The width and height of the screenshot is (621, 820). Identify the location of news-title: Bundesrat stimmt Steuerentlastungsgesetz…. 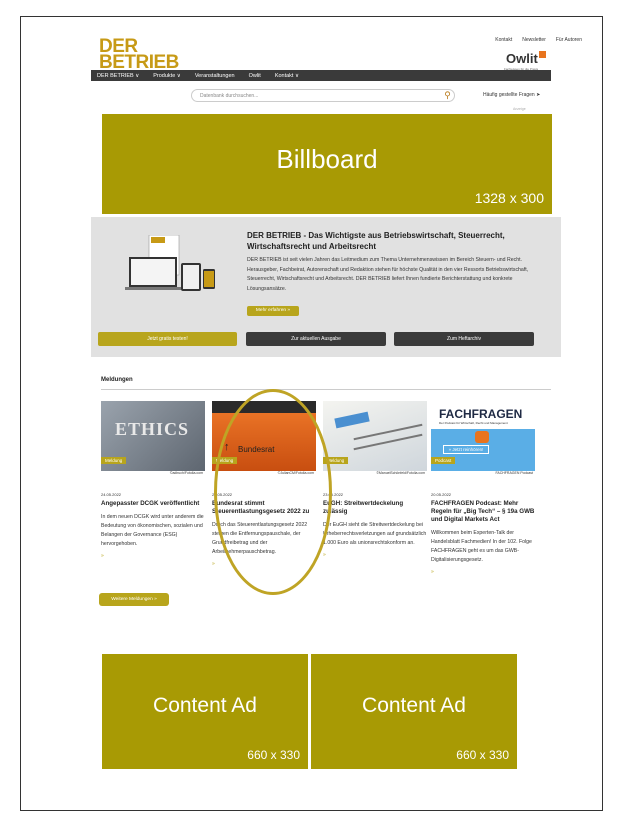
(264, 508).